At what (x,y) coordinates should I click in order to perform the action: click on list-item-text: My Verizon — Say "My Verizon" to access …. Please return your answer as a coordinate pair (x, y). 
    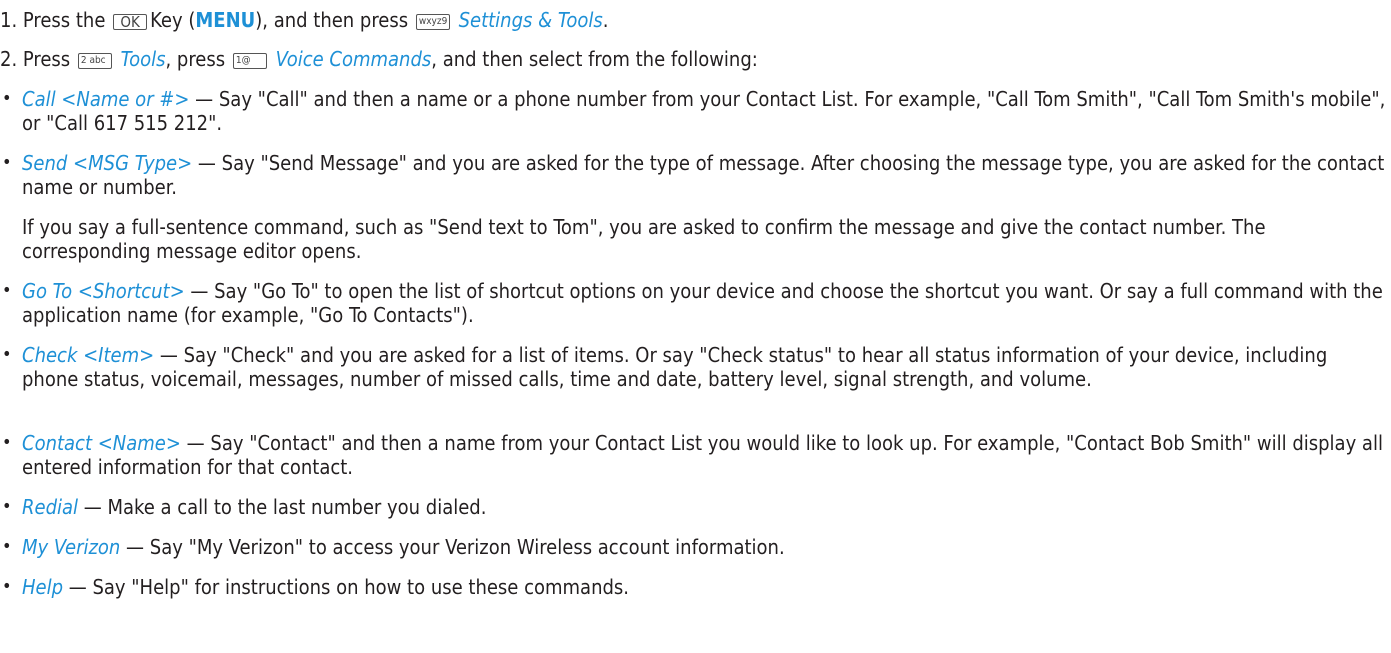
    Looking at the image, I should click on (704, 547).